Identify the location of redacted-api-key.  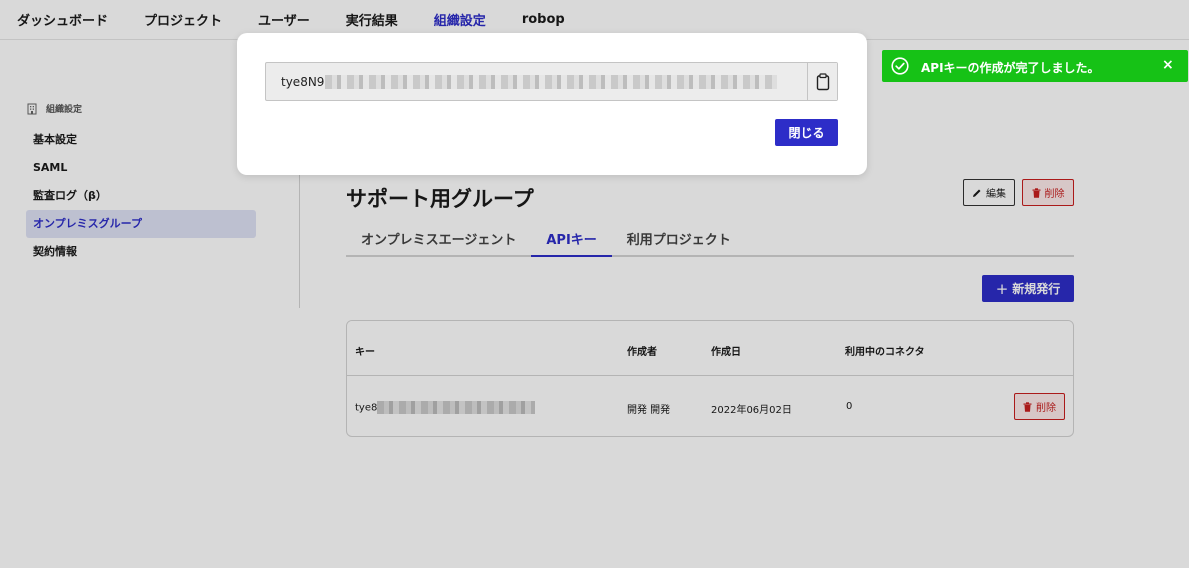
(551, 82).